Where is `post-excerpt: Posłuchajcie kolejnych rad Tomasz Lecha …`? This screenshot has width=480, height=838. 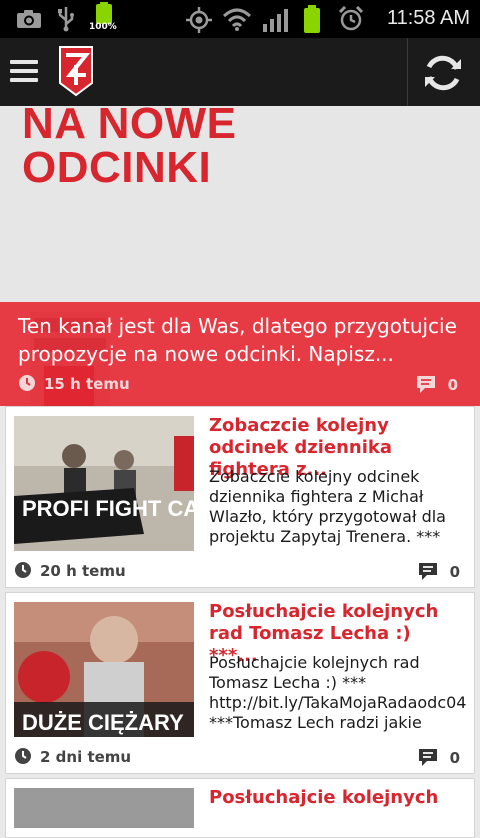
post-excerpt: Posłuchajcie kolejnych rad Tomasz Lecha … is located at coordinates (338, 692).